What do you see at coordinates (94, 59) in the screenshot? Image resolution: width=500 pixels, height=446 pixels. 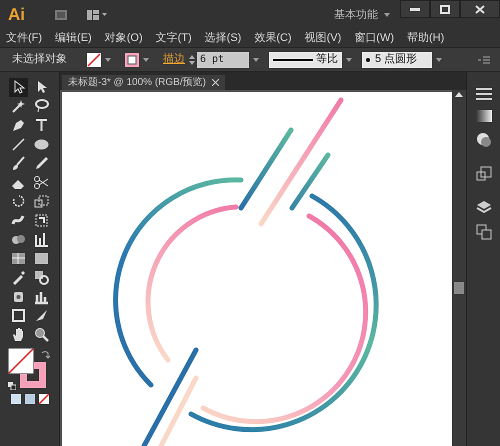 I see `fill-swatch` at bounding box center [94, 59].